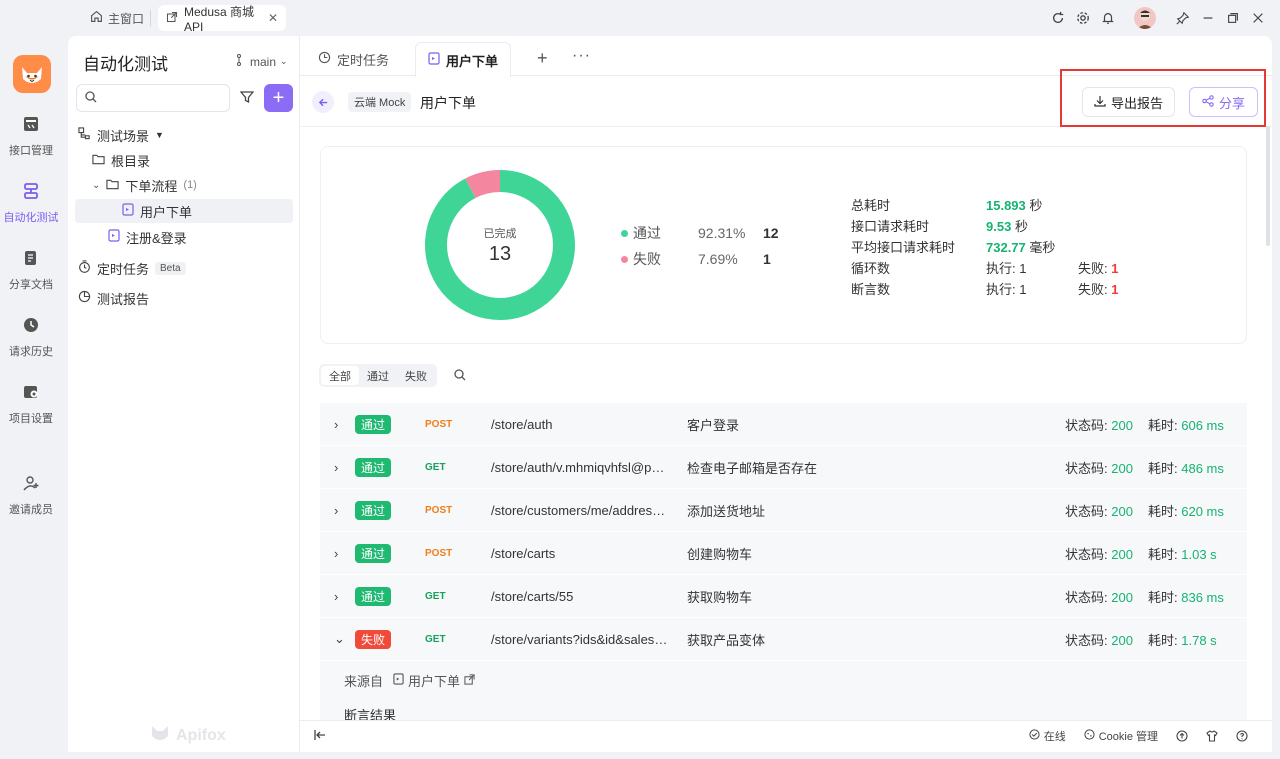 This screenshot has height=759, width=1280. I want to click on nav-item-invite: 邀请成员, so click(31, 495).